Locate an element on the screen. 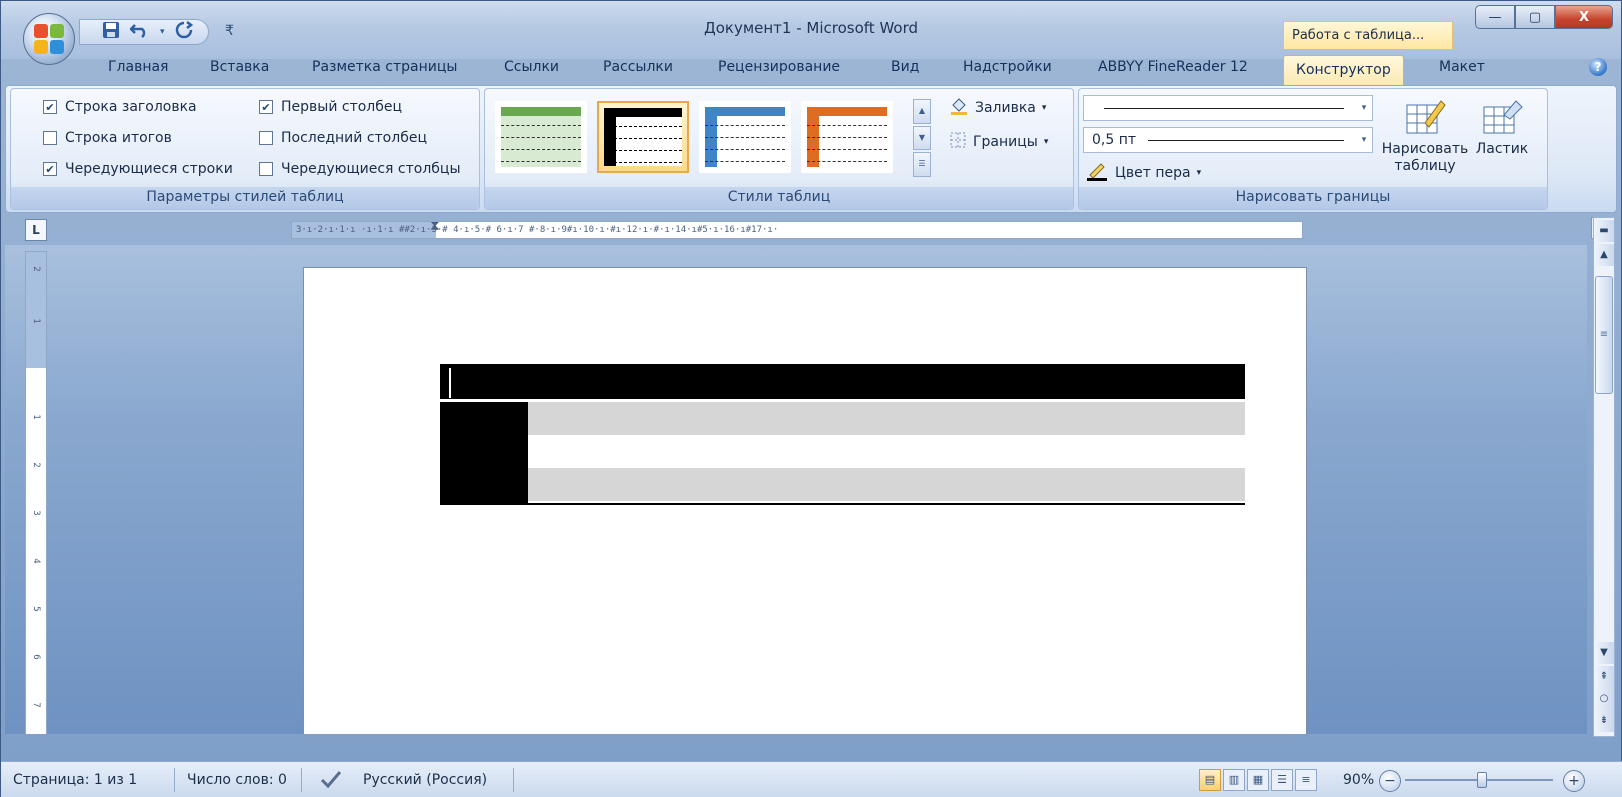 This screenshot has height=797, width=1622. word-count: Число слов: 0 is located at coordinates (237, 780).